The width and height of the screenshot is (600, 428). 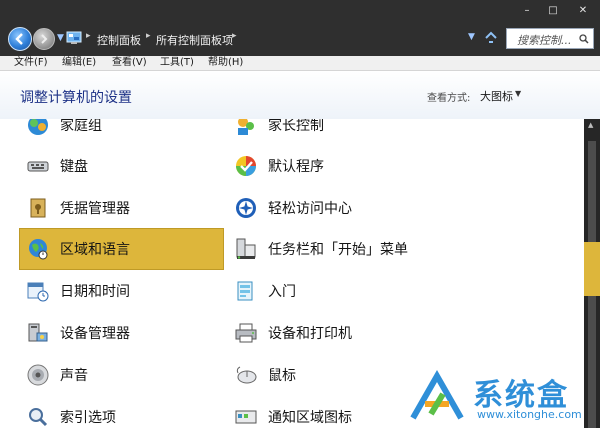 I want to click on taskbar-start-menu-icon, so click(x=246, y=248).